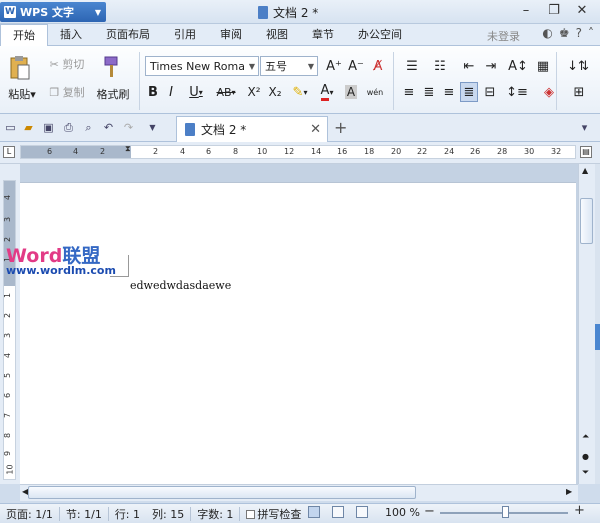 Image resolution: width=600 pixels, height=523 pixels. What do you see at coordinates (375, 92) in the screenshot?
I see `phonetic-guide-button: wén` at bounding box center [375, 92].